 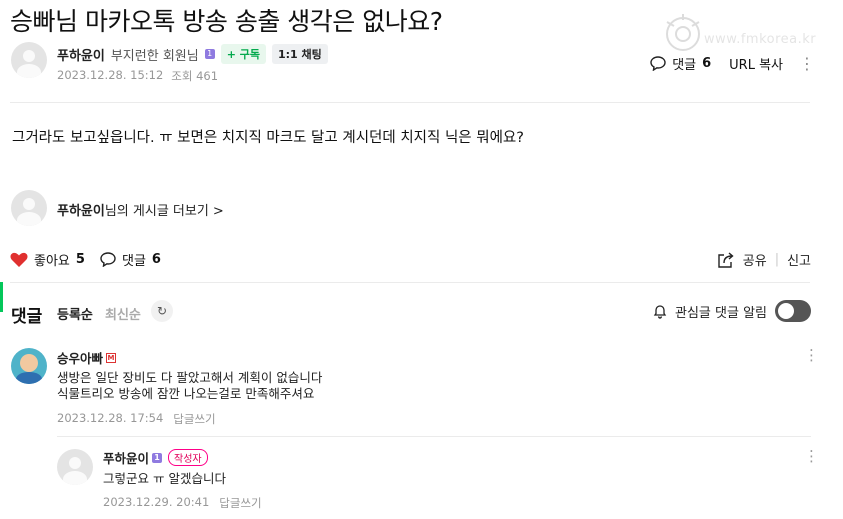 I want to click on report-button: 신고, so click(x=799, y=259).